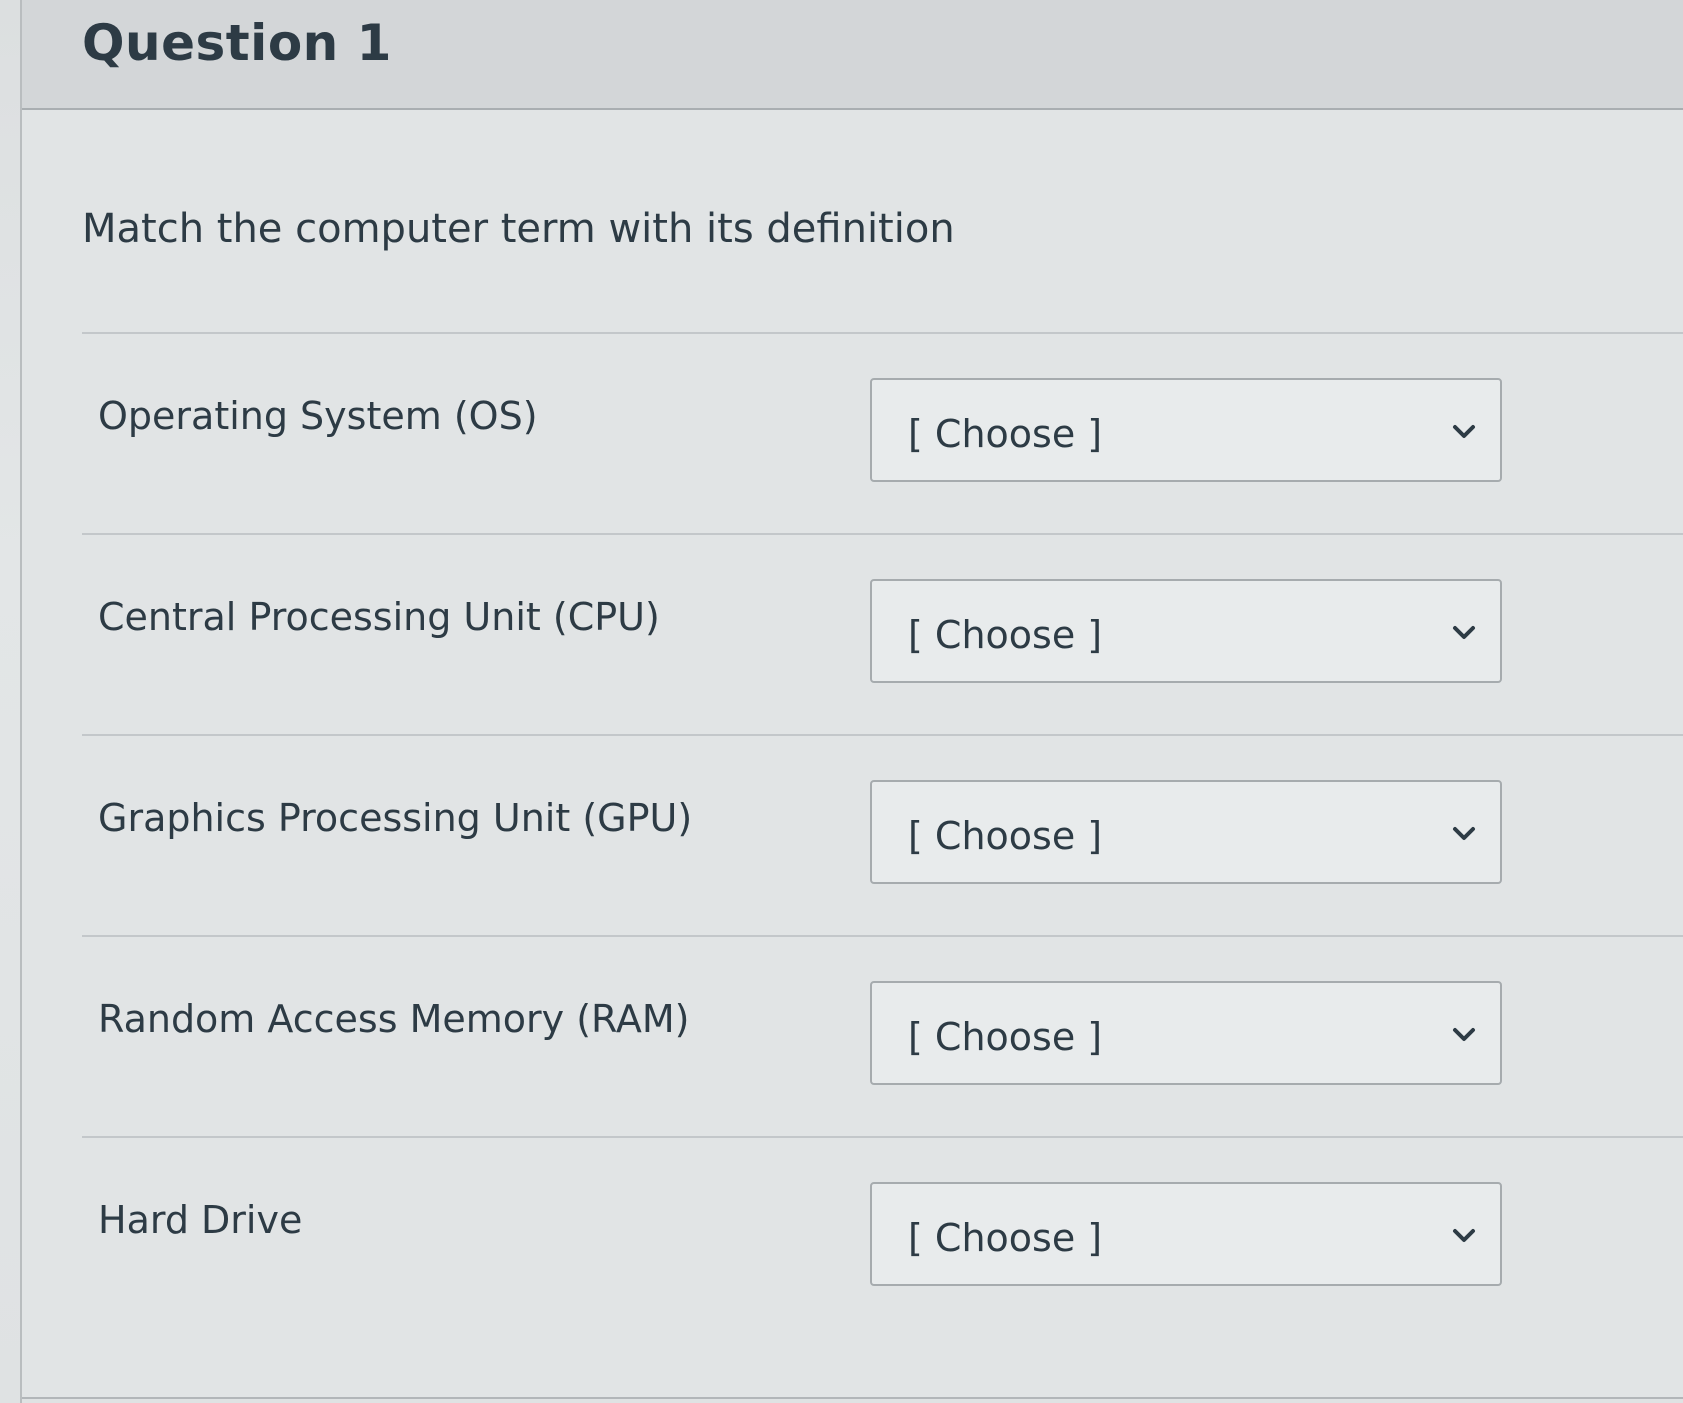  I want to click on match-row-hard-drive: Hard Drive [ Choose ], so click(882, 1236).